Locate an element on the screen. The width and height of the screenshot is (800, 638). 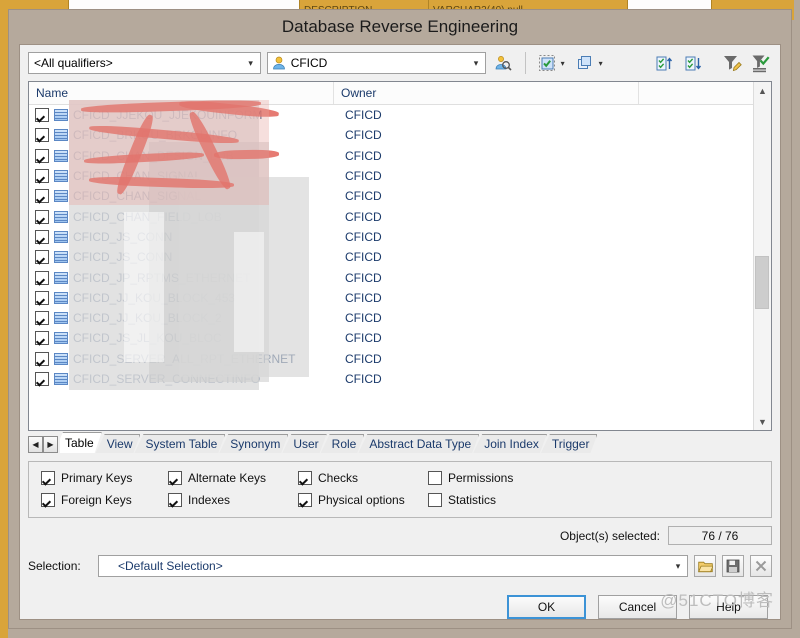
open-selection-icon is located at coordinates (705, 566).